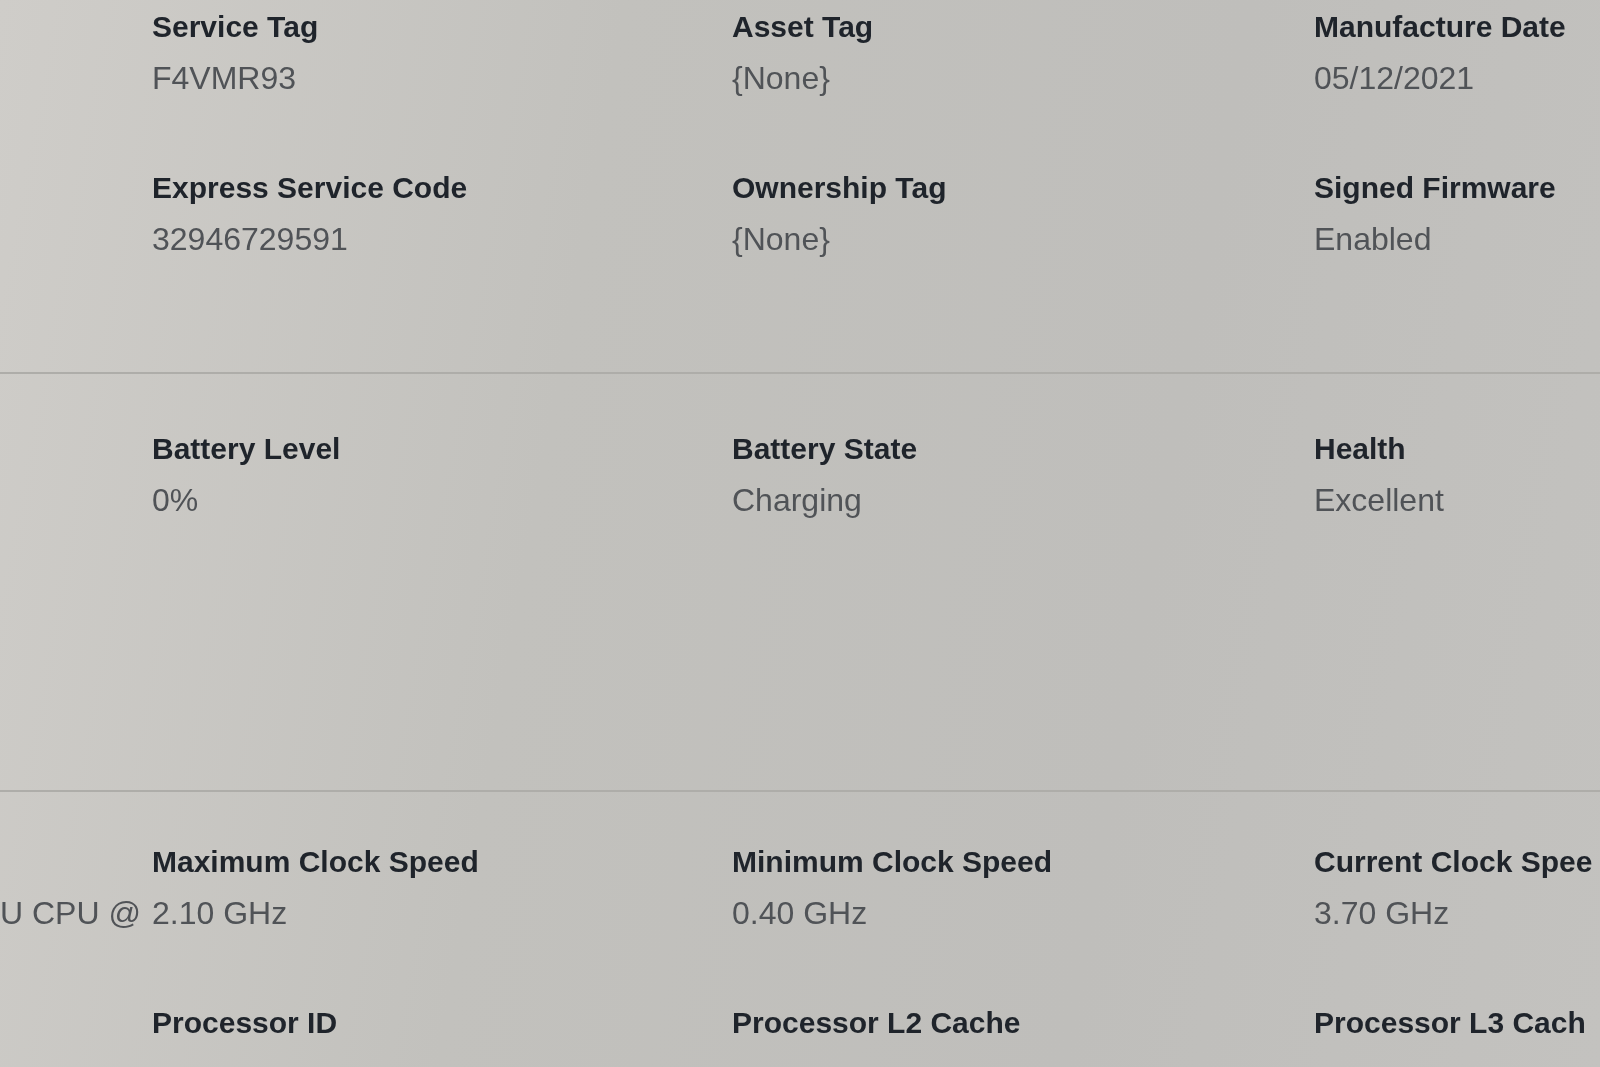 This screenshot has width=1600, height=1067. What do you see at coordinates (800, 913) in the screenshot?
I see `field-value: 0.40 GHz` at bounding box center [800, 913].